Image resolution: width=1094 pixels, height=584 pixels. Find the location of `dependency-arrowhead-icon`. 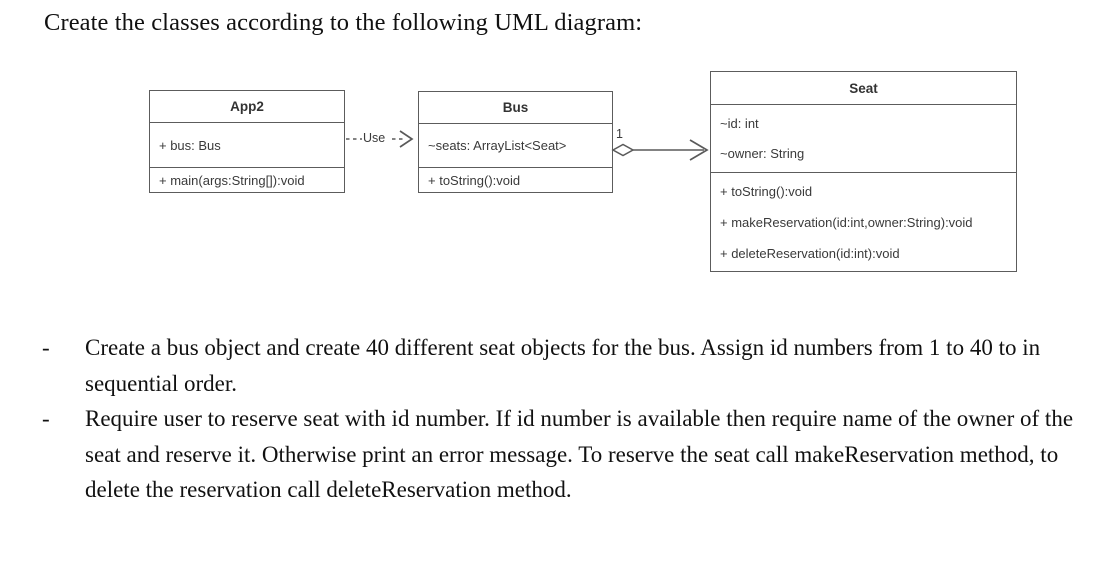

dependency-arrowhead-icon is located at coordinates (406, 139).